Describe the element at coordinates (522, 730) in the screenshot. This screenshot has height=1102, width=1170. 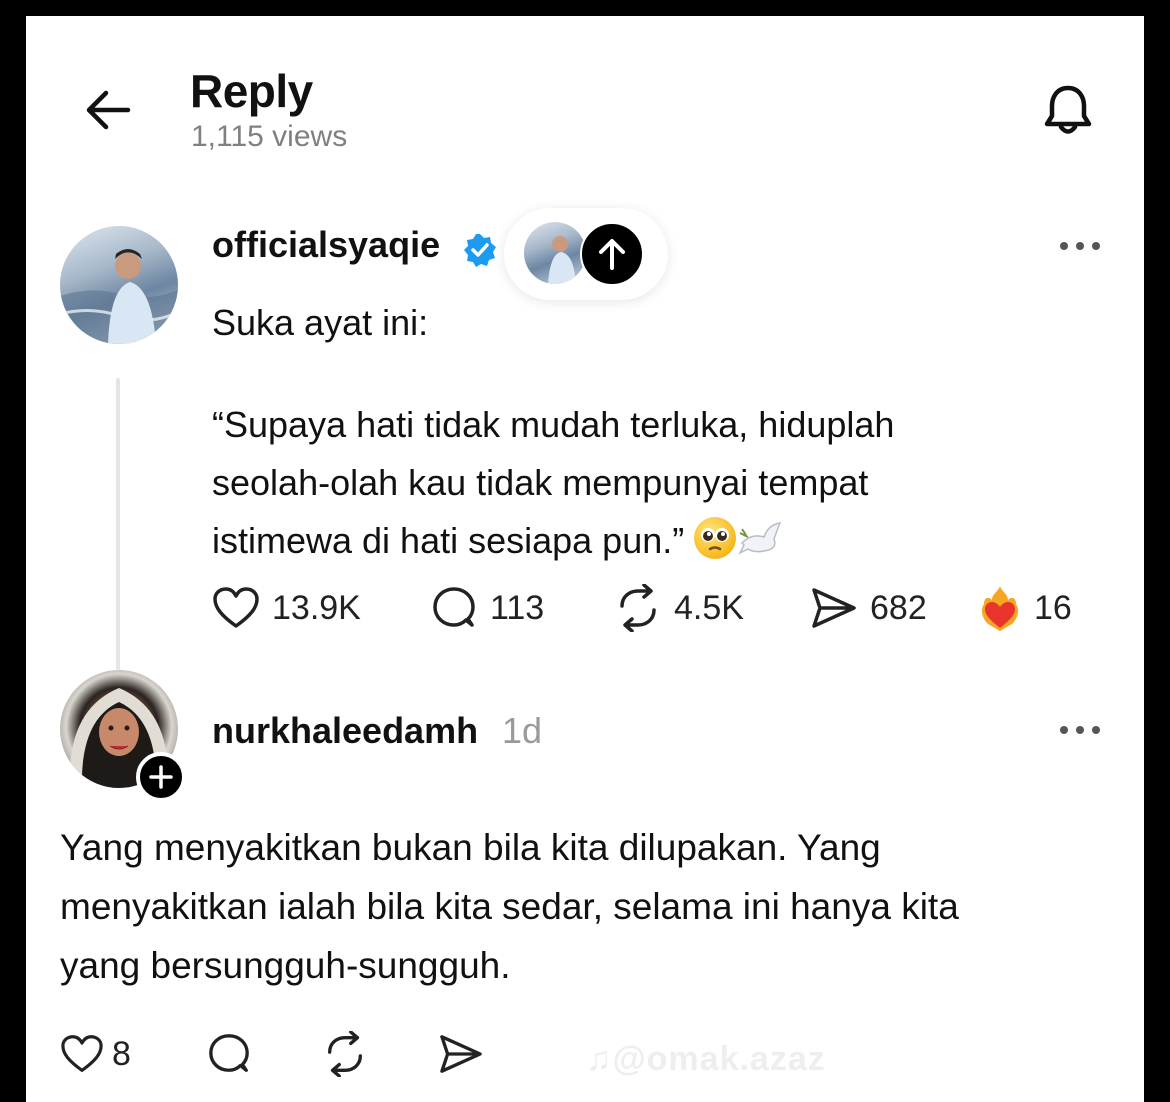
I see `reply-timestamp: 1d` at that location.